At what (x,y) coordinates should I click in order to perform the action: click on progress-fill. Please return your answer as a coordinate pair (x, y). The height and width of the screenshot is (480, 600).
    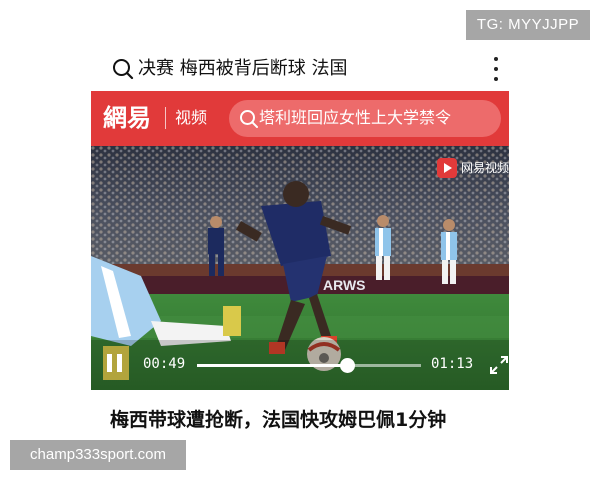
    Looking at the image, I should click on (272, 365).